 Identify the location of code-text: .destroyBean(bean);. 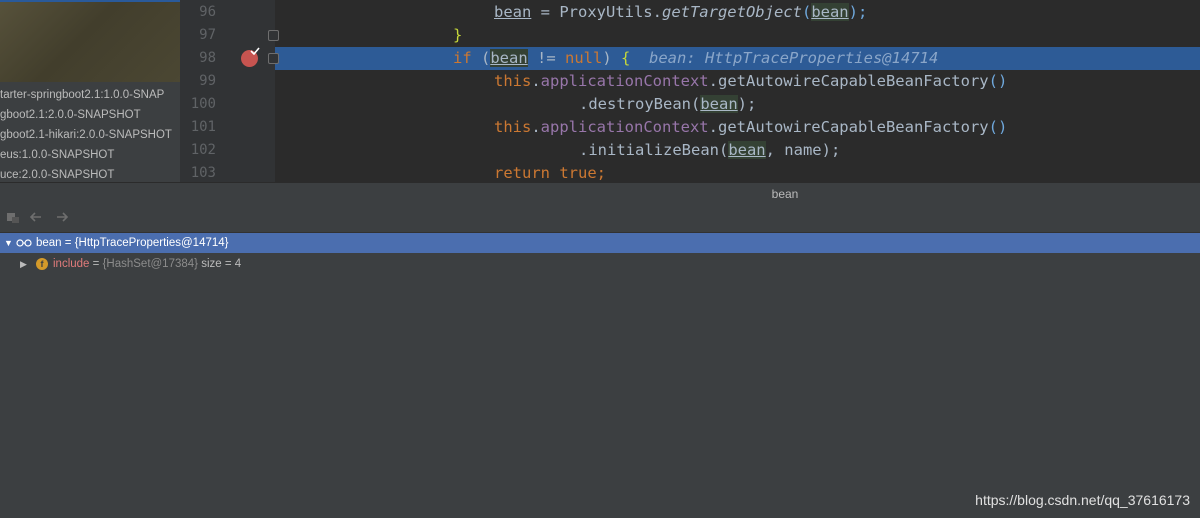
(668, 104).